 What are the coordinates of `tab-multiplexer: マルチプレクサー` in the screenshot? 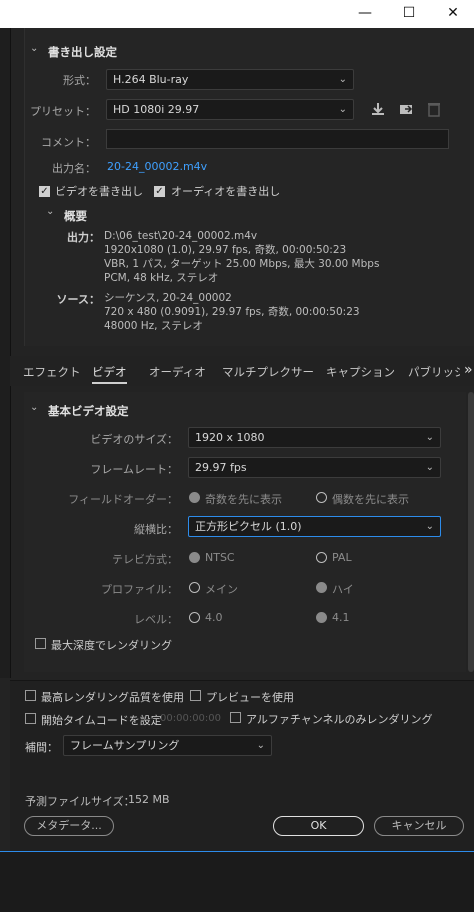 It's located at (268, 373).